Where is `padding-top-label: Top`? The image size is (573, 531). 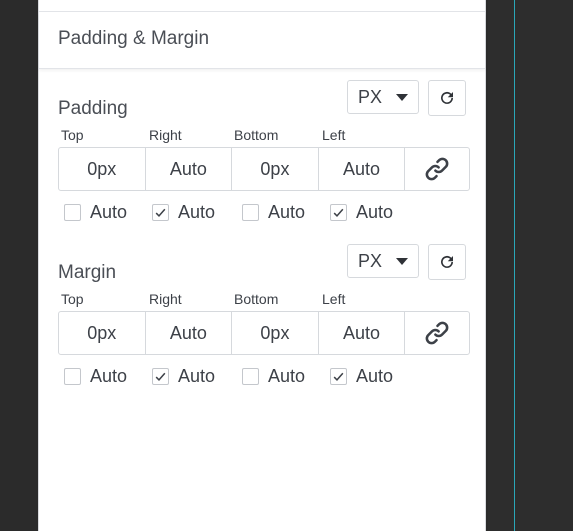
padding-top-label: Top is located at coordinates (72, 135).